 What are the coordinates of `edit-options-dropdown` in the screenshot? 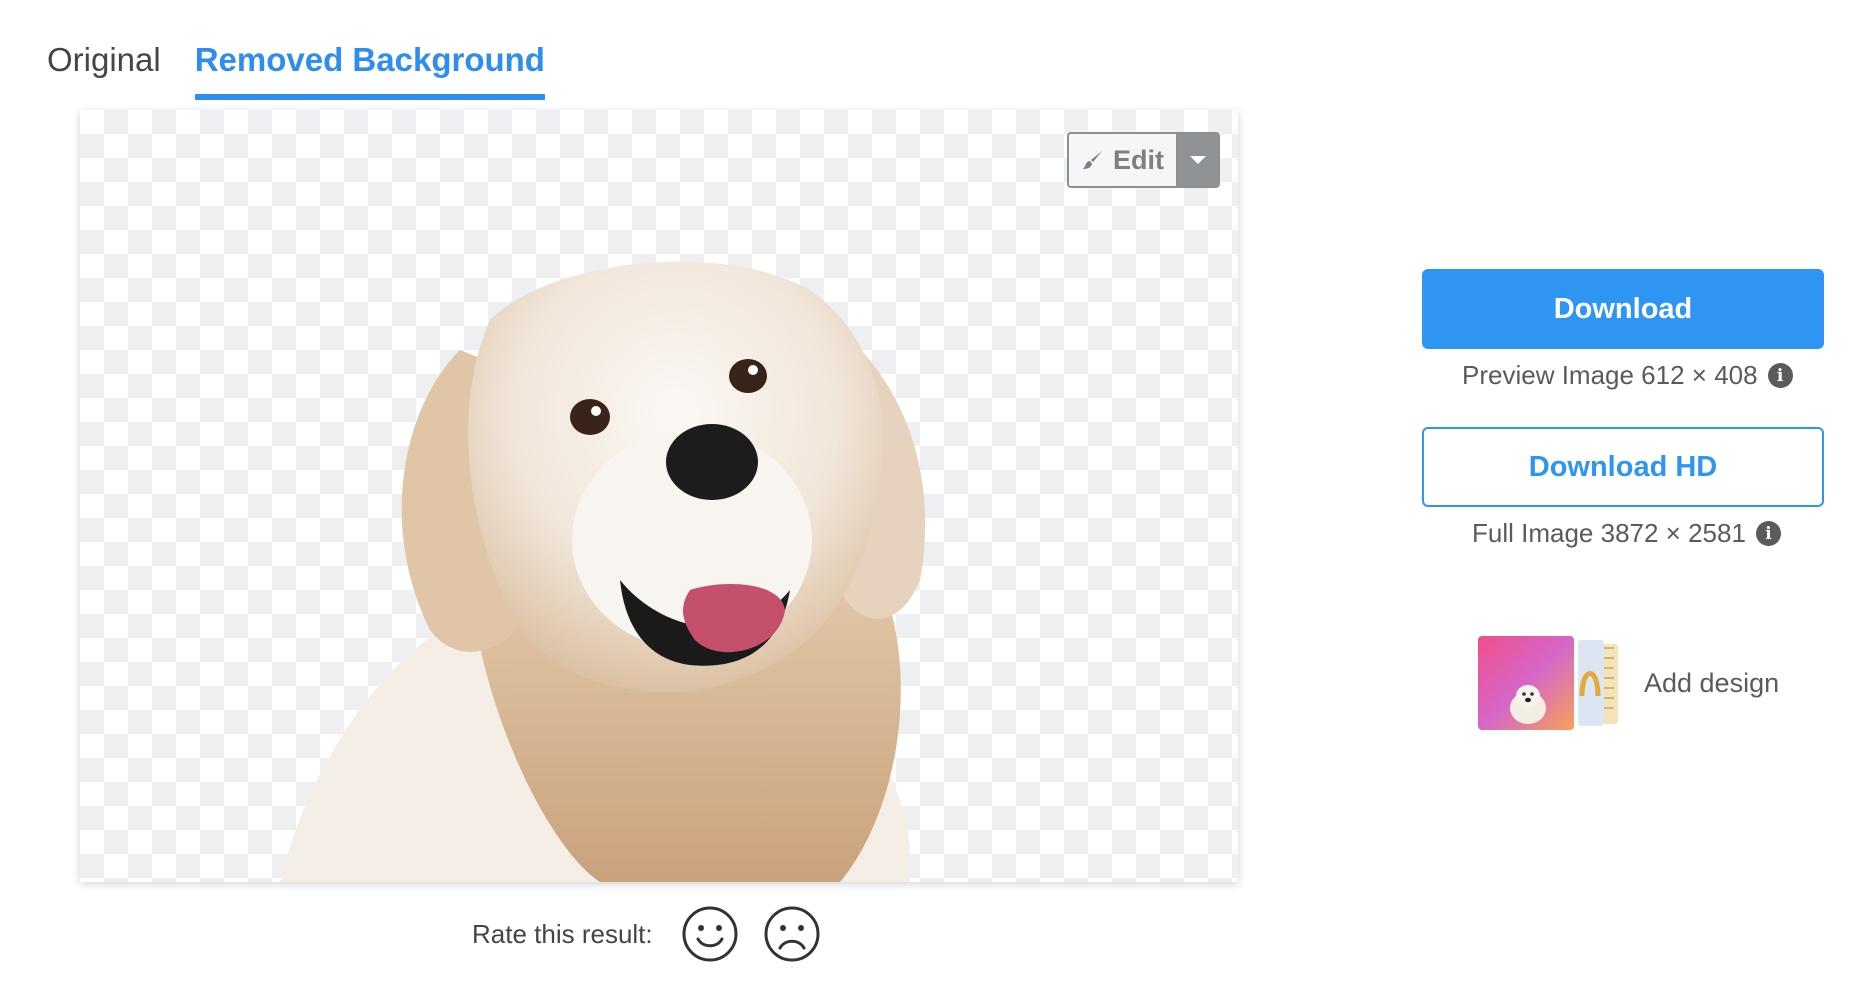 It's located at (1198, 160).